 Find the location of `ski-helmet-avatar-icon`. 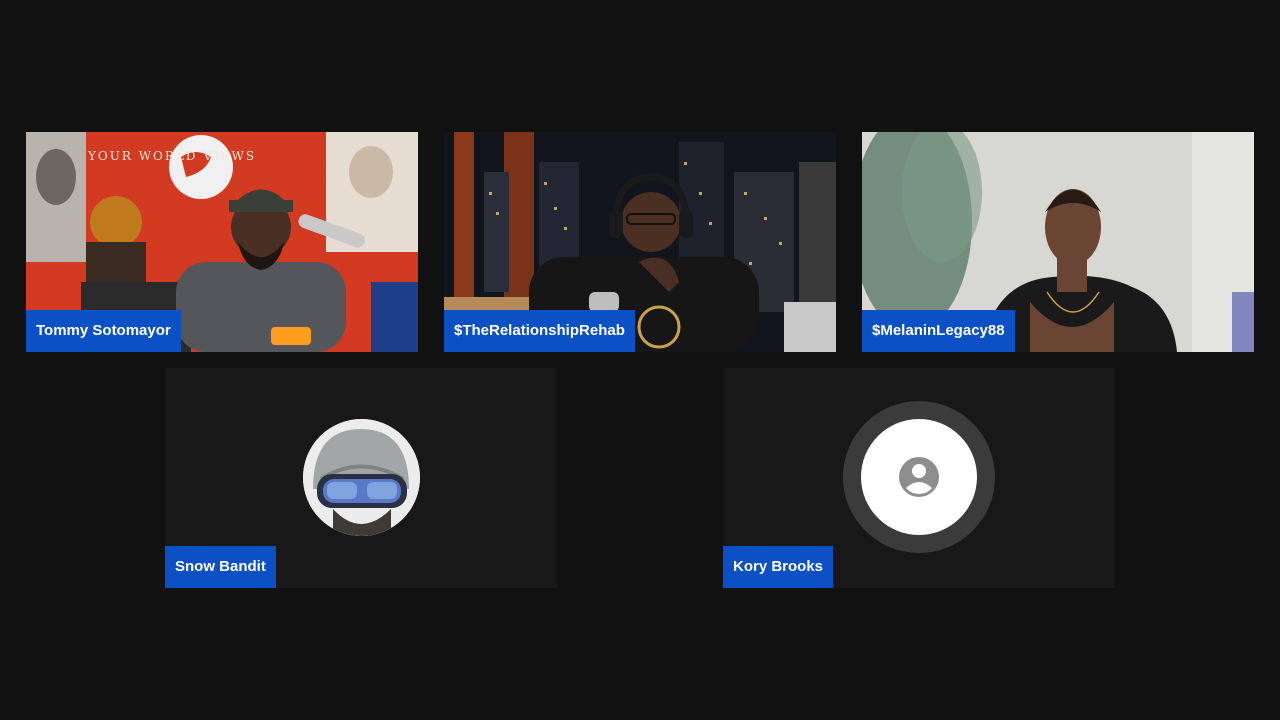

ski-helmet-avatar-icon is located at coordinates (361, 477).